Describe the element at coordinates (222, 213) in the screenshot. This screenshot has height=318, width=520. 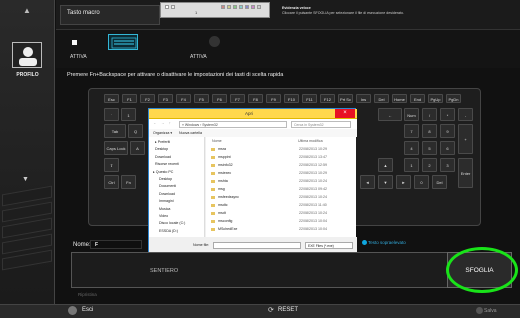
I see `file-name: msdt` at that location.